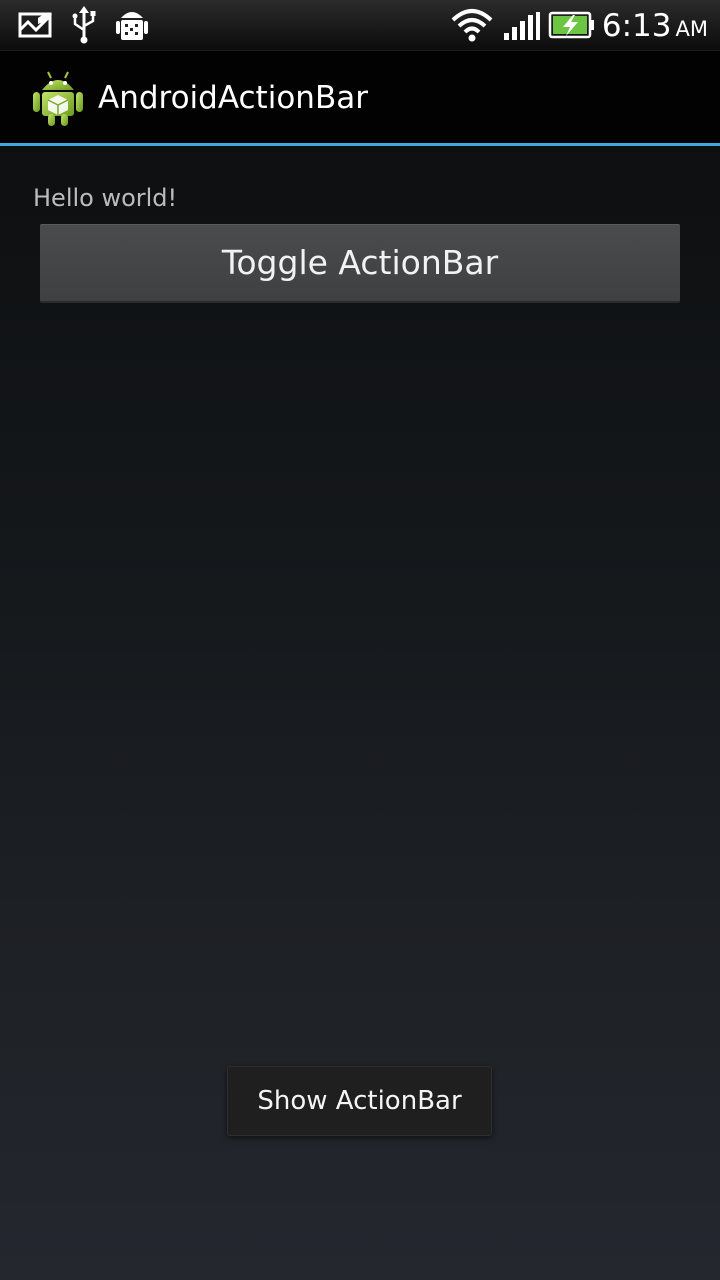  Describe the element at coordinates (636, 26) in the screenshot. I see `status-time-value: 6:13` at that location.